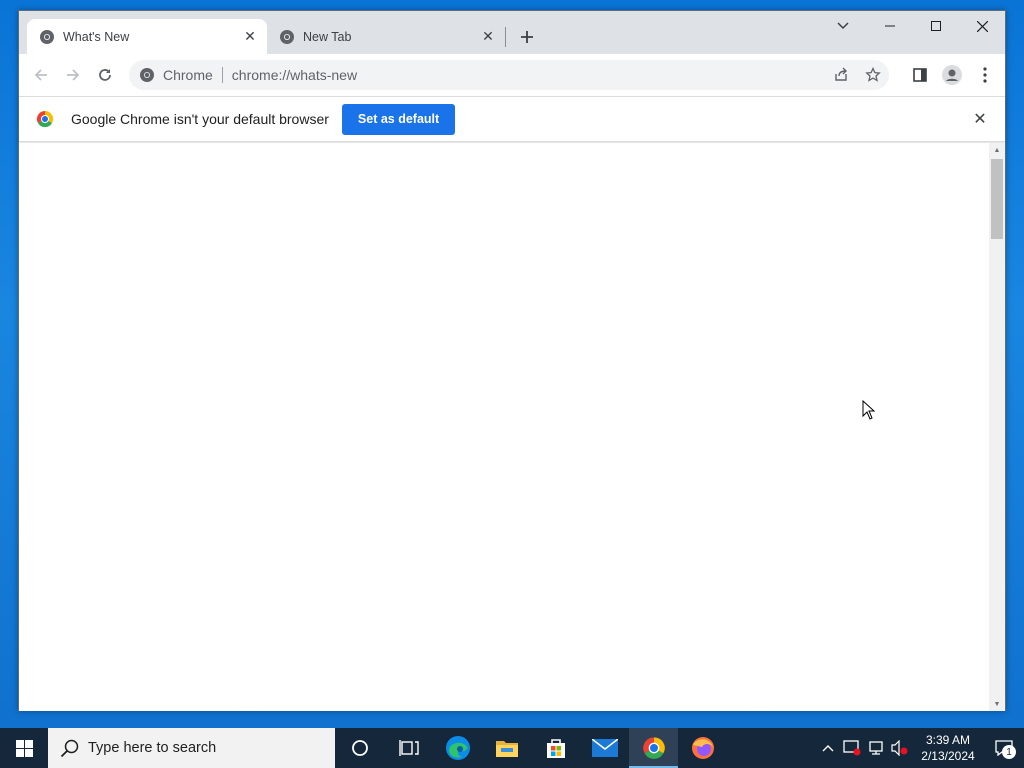 The height and width of the screenshot is (768, 1024). What do you see at coordinates (96, 36) in the screenshot?
I see `tab-title: What's New` at bounding box center [96, 36].